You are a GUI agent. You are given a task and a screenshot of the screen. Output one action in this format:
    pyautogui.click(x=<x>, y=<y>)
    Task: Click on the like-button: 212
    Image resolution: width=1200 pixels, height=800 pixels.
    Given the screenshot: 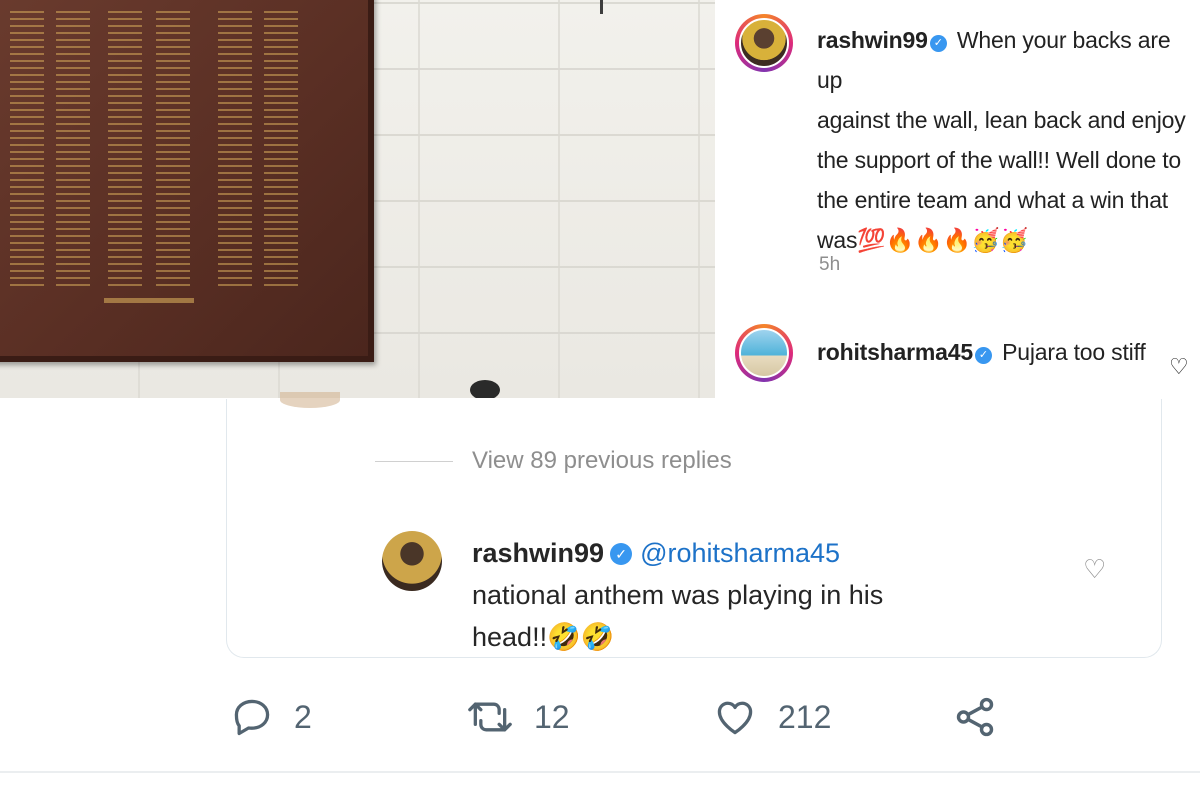 What is the action you would take?
    pyautogui.click(x=771, y=717)
    